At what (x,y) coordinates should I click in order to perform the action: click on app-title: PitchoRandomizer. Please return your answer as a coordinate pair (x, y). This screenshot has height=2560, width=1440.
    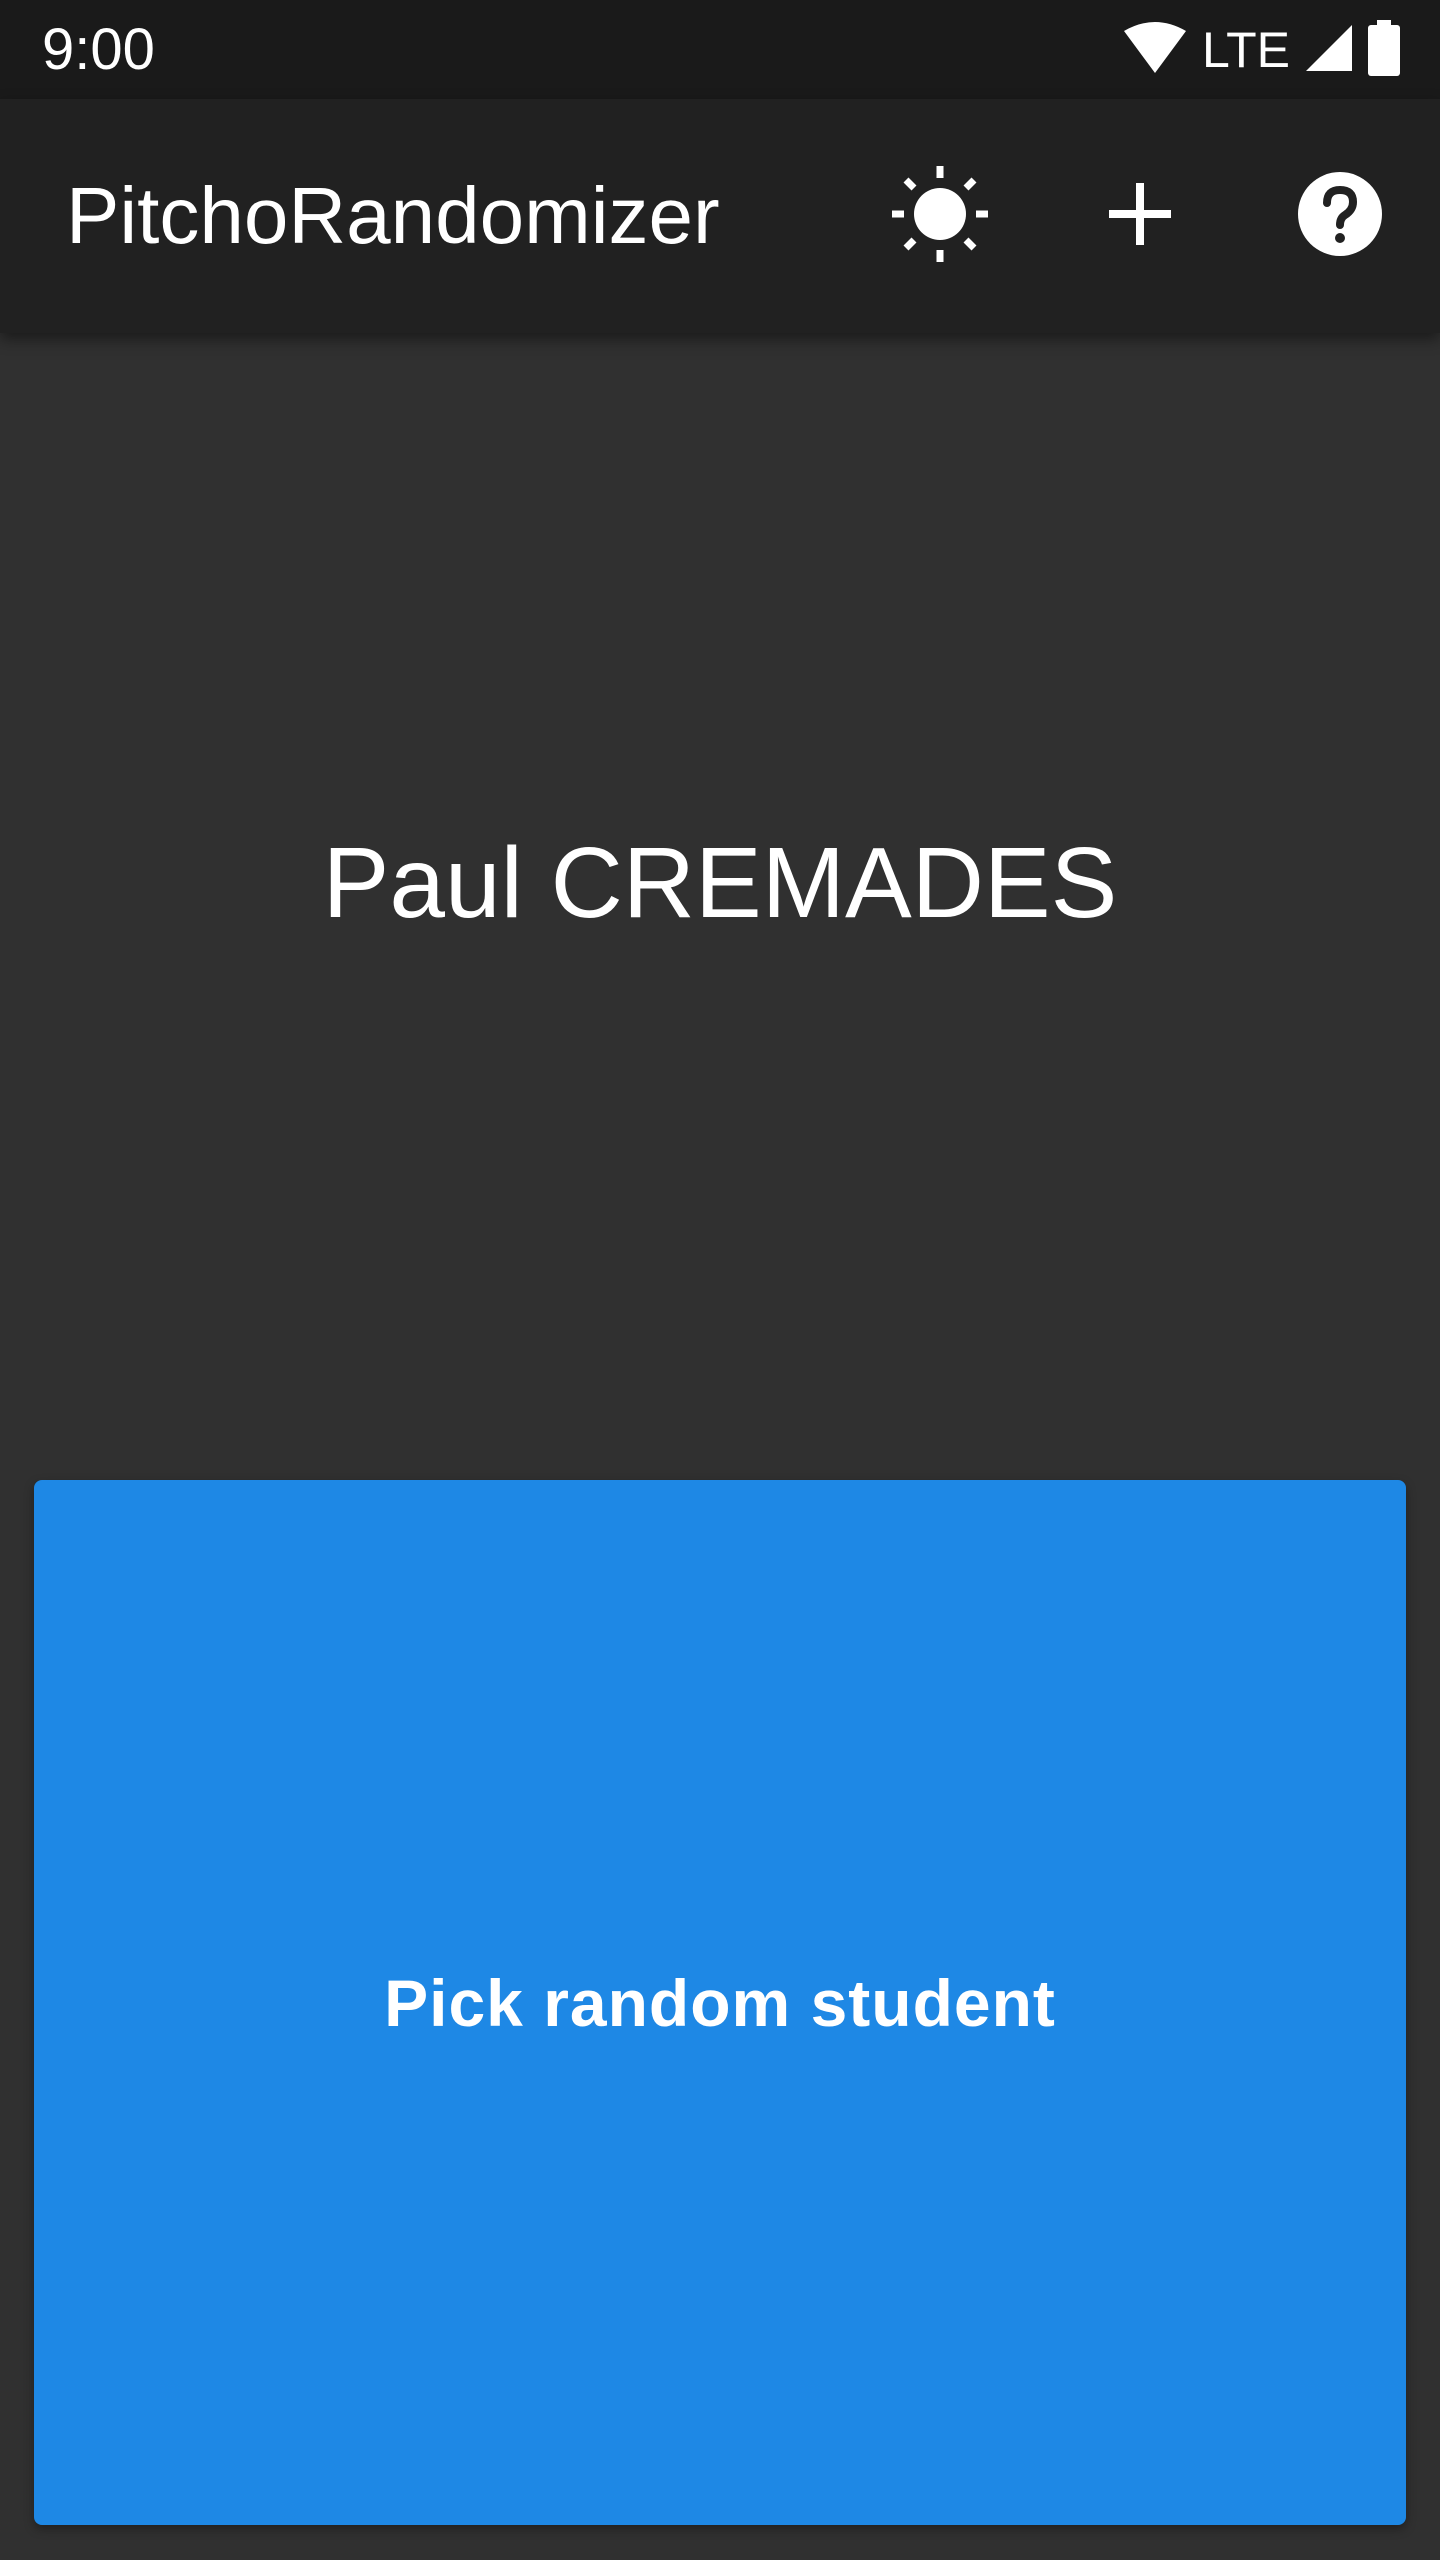
    Looking at the image, I should click on (393, 215).